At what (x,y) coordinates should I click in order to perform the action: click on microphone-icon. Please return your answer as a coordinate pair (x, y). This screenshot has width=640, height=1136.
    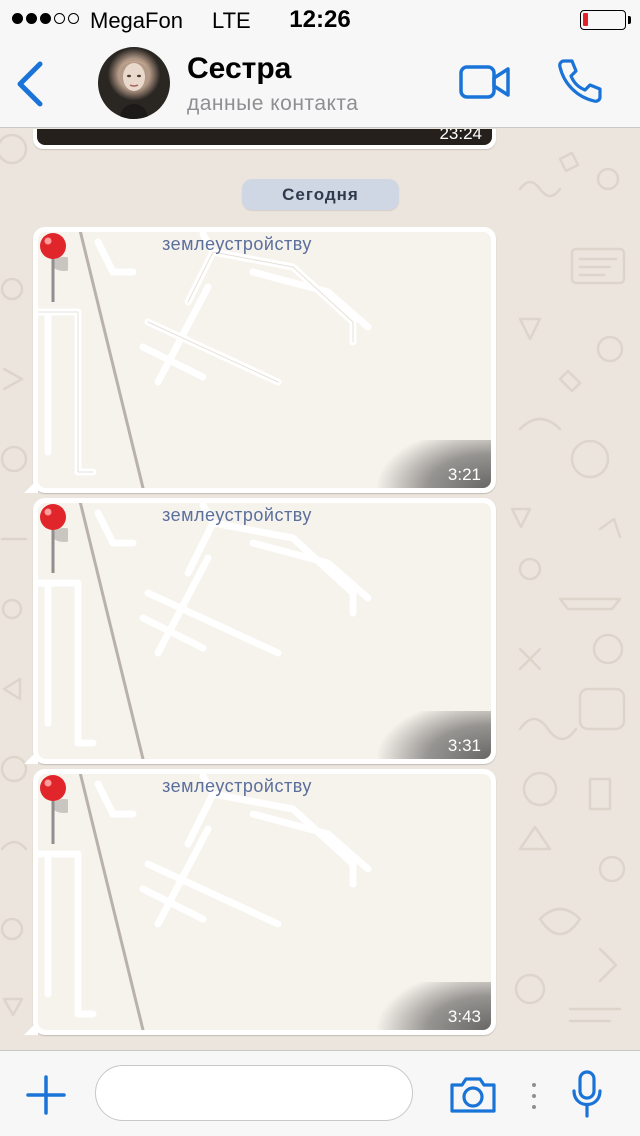
    Looking at the image, I should click on (587, 1094).